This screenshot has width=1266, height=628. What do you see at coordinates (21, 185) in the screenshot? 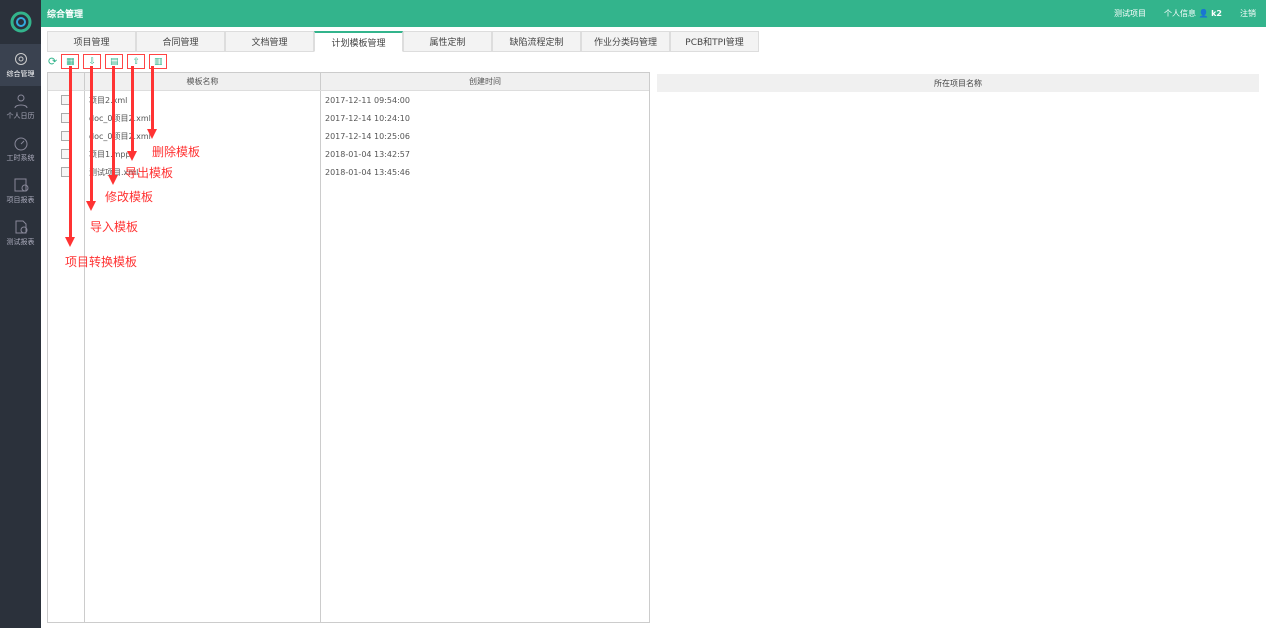
I see `report-icon` at bounding box center [21, 185].